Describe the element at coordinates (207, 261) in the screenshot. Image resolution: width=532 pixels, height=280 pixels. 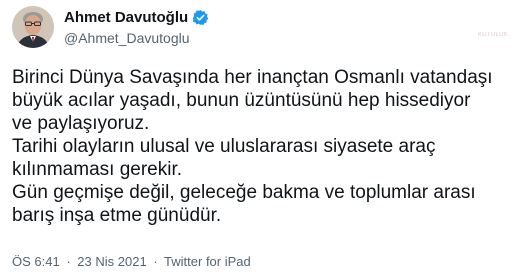
I see `tweet-source: Twitter for iPad` at that location.